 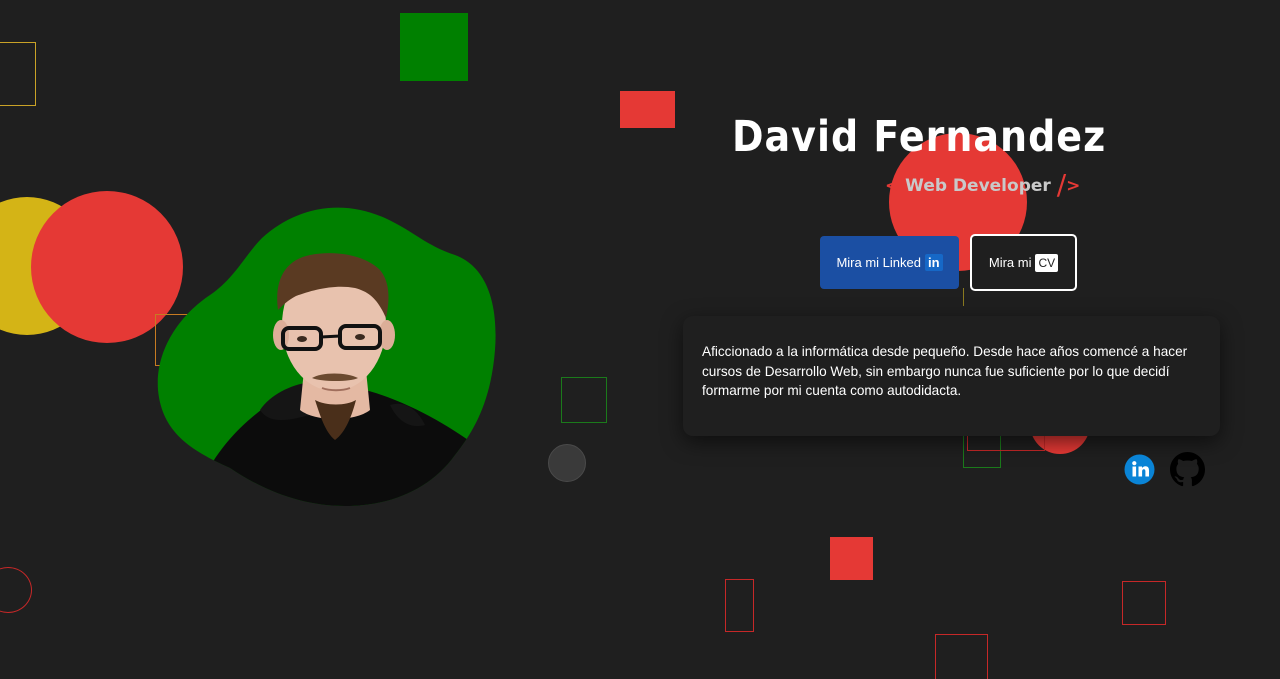 I want to click on role-label: Web Developer, so click(x=978, y=186).